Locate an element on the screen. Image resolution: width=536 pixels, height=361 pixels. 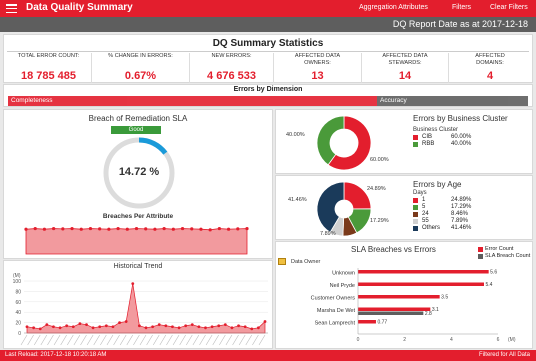
legend-name-rbb: RBB is located at coordinates (428, 144).